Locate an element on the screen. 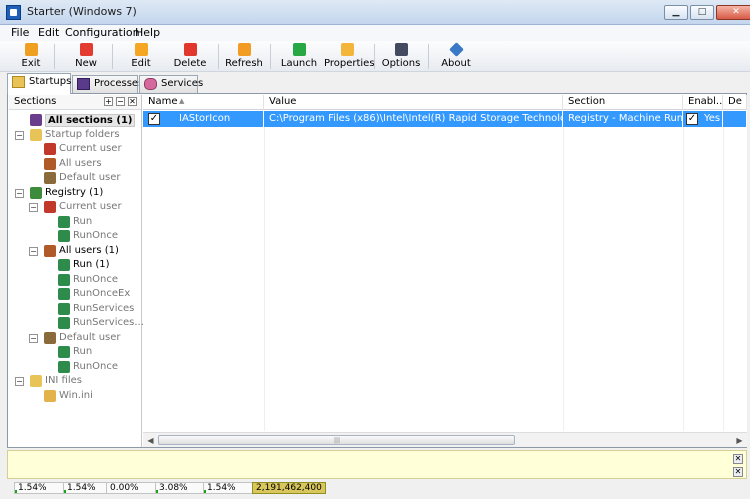  launch-button: Launch is located at coordinates (299, 56).